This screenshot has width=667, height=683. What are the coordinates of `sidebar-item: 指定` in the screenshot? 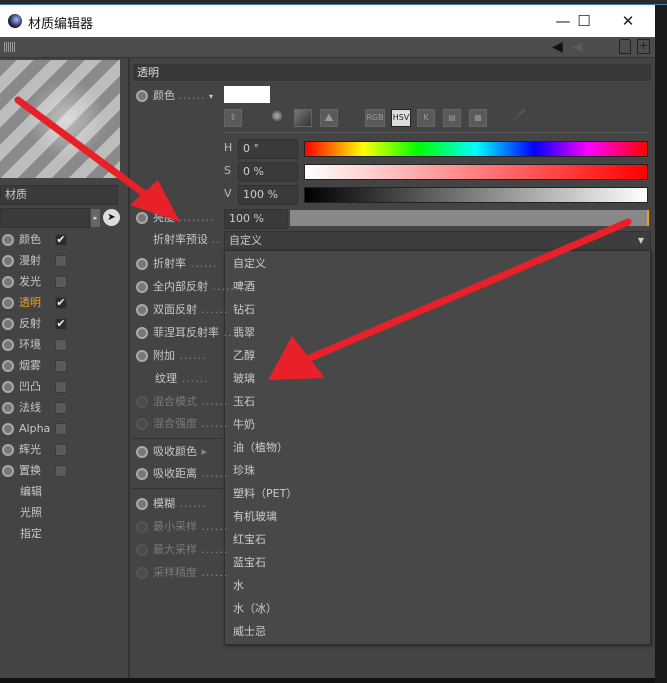 It's located at (31, 534).